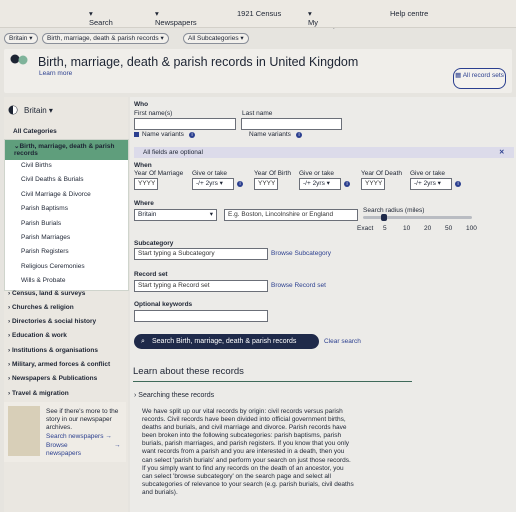 The image size is (516, 512). I want to click on radius-tick: Exact, so click(365, 228).